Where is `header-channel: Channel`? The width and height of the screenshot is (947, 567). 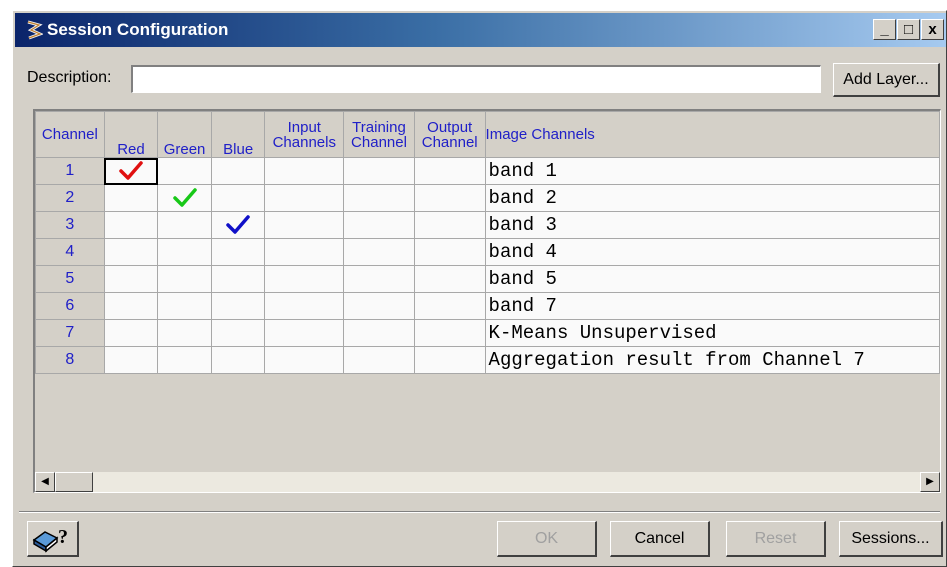
header-channel: Channel is located at coordinates (70, 134).